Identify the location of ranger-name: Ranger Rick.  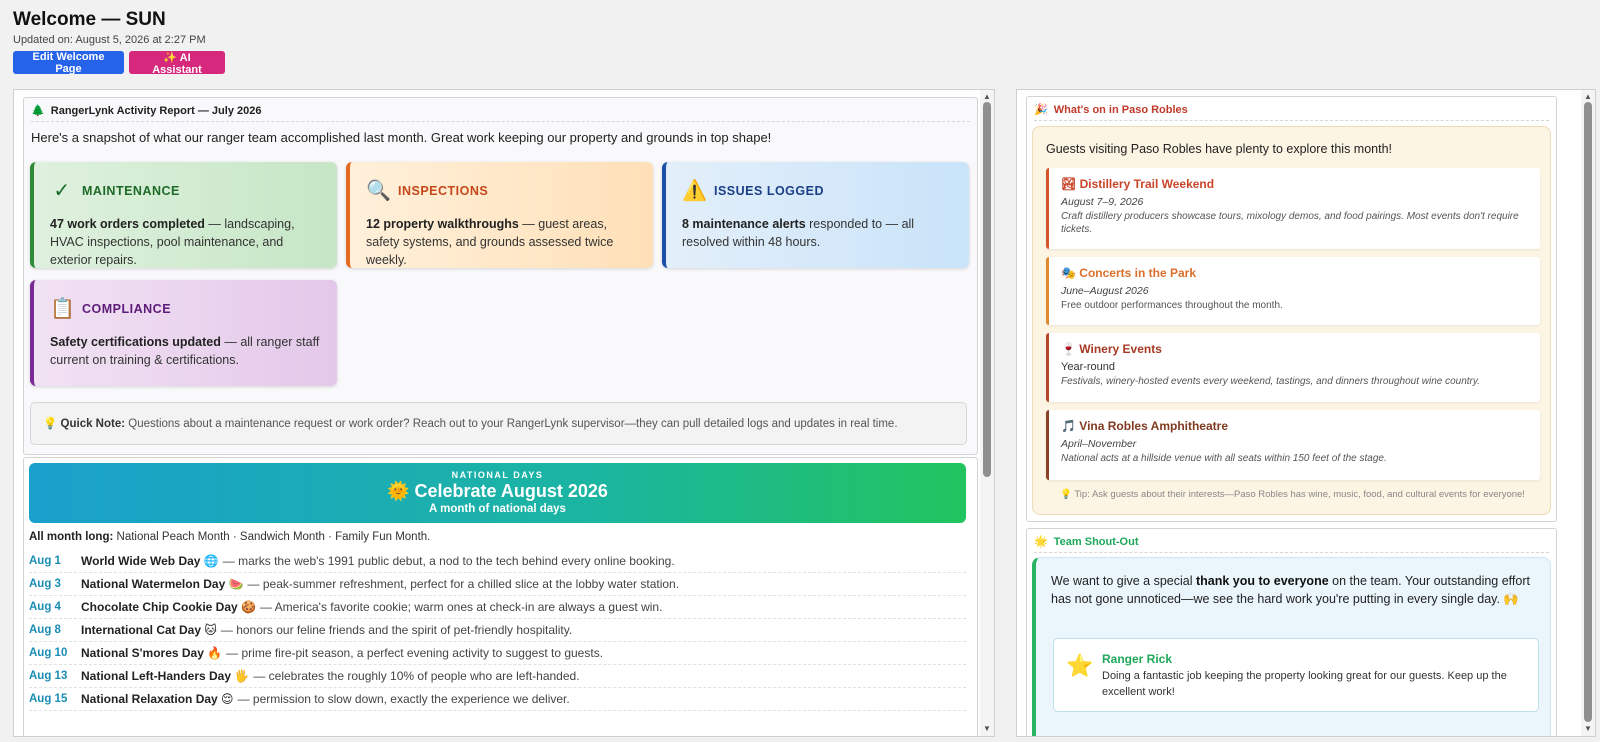
(1137, 659).